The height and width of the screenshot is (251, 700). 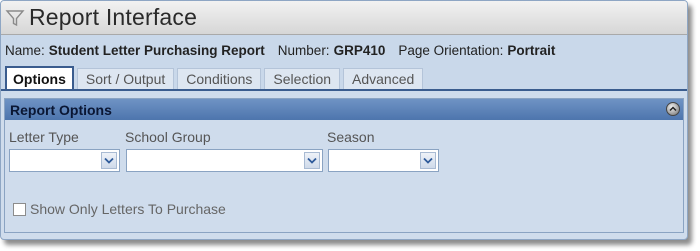 I want to click on window-title: Report Interface, so click(x=113, y=17).